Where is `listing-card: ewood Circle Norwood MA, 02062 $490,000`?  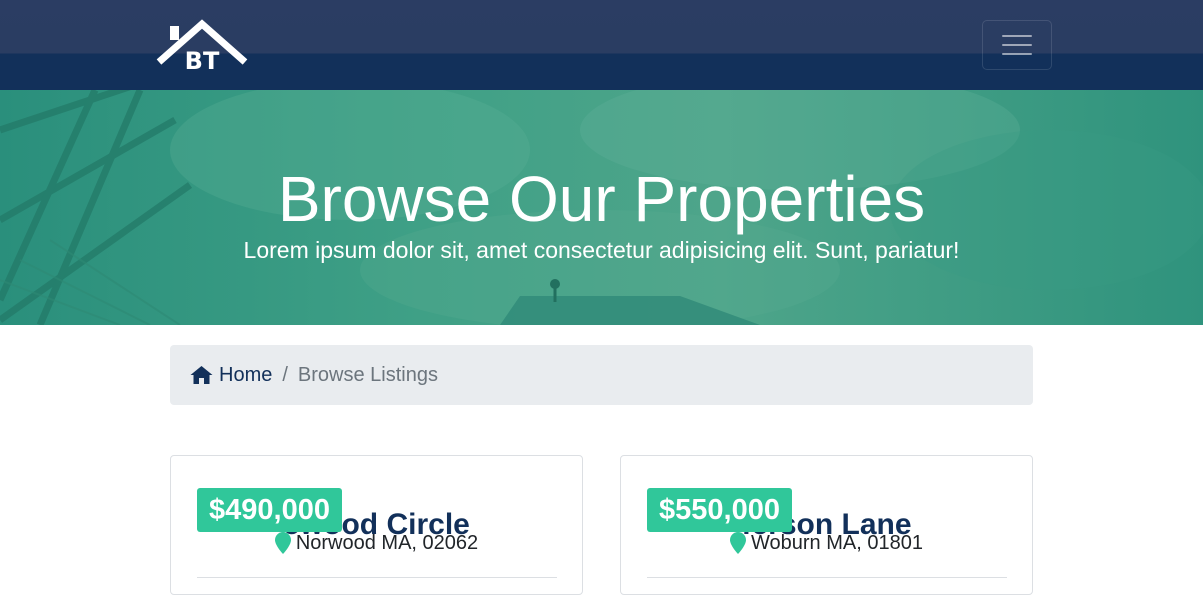 listing-card: ewood Circle Norwood MA, 02062 $490,000 is located at coordinates (376, 525).